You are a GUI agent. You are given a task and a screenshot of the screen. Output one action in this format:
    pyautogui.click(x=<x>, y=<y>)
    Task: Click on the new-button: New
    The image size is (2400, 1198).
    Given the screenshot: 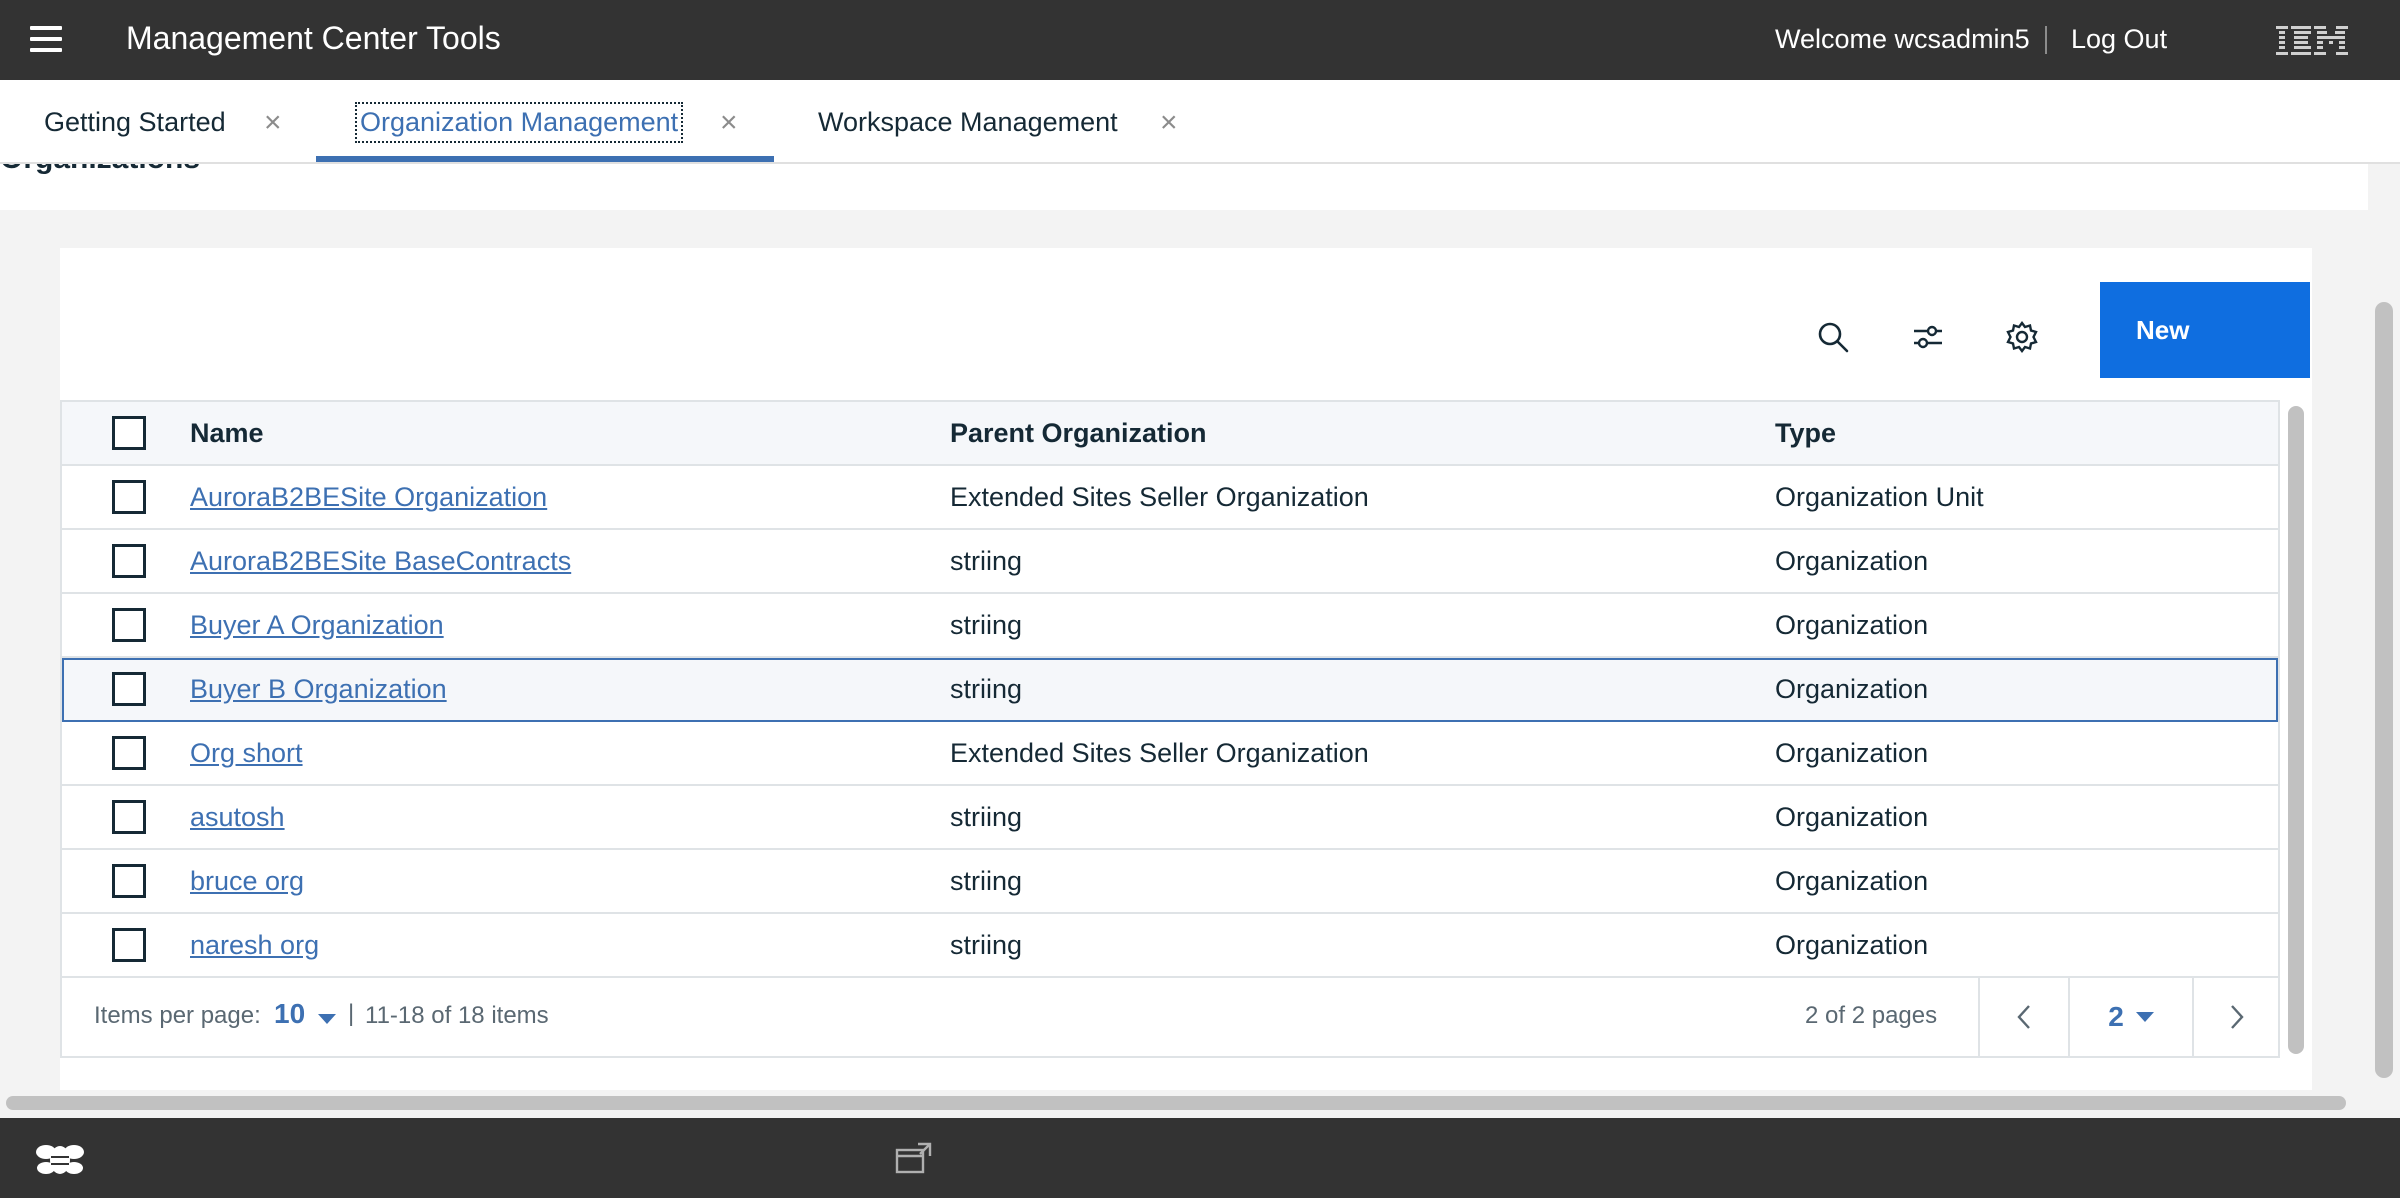 What is the action you would take?
    pyautogui.click(x=2205, y=330)
    